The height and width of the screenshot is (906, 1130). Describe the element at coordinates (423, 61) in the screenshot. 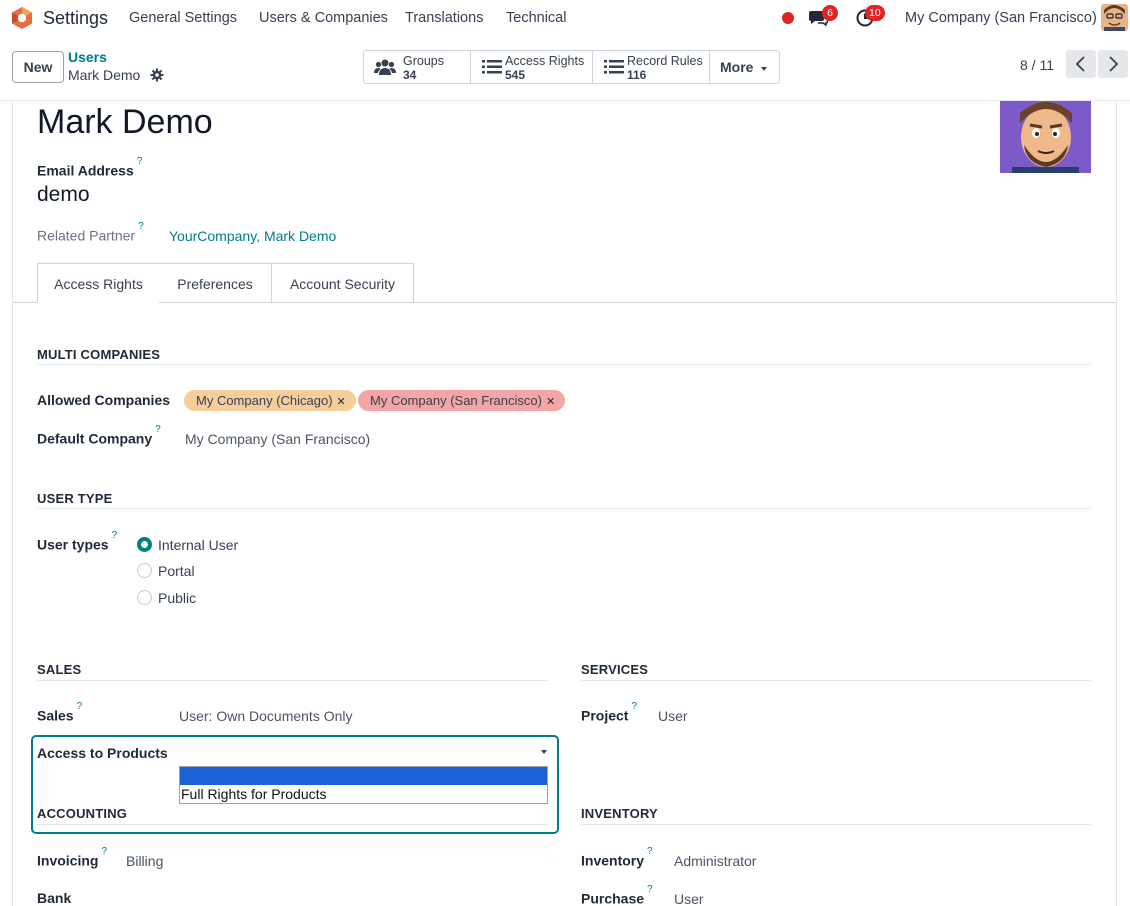

I see `groups-label: Groups` at that location.